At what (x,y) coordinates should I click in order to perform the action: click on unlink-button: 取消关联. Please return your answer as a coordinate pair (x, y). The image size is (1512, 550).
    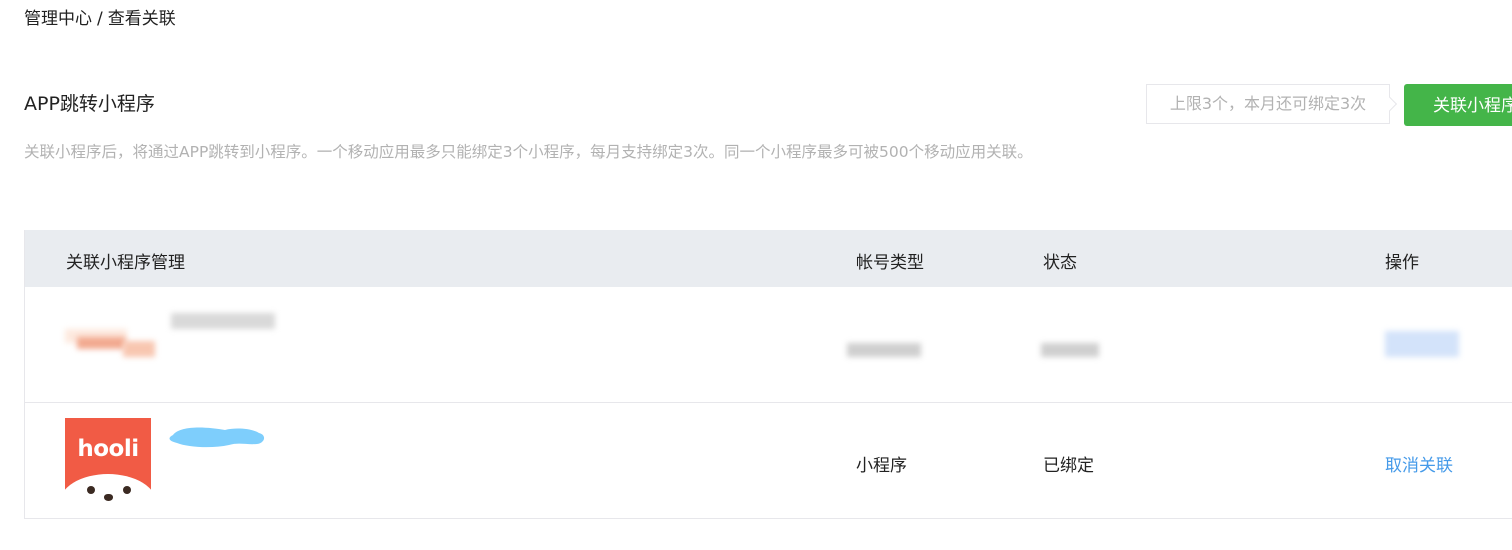
    Looking at the image, I should click on (1419, 463).